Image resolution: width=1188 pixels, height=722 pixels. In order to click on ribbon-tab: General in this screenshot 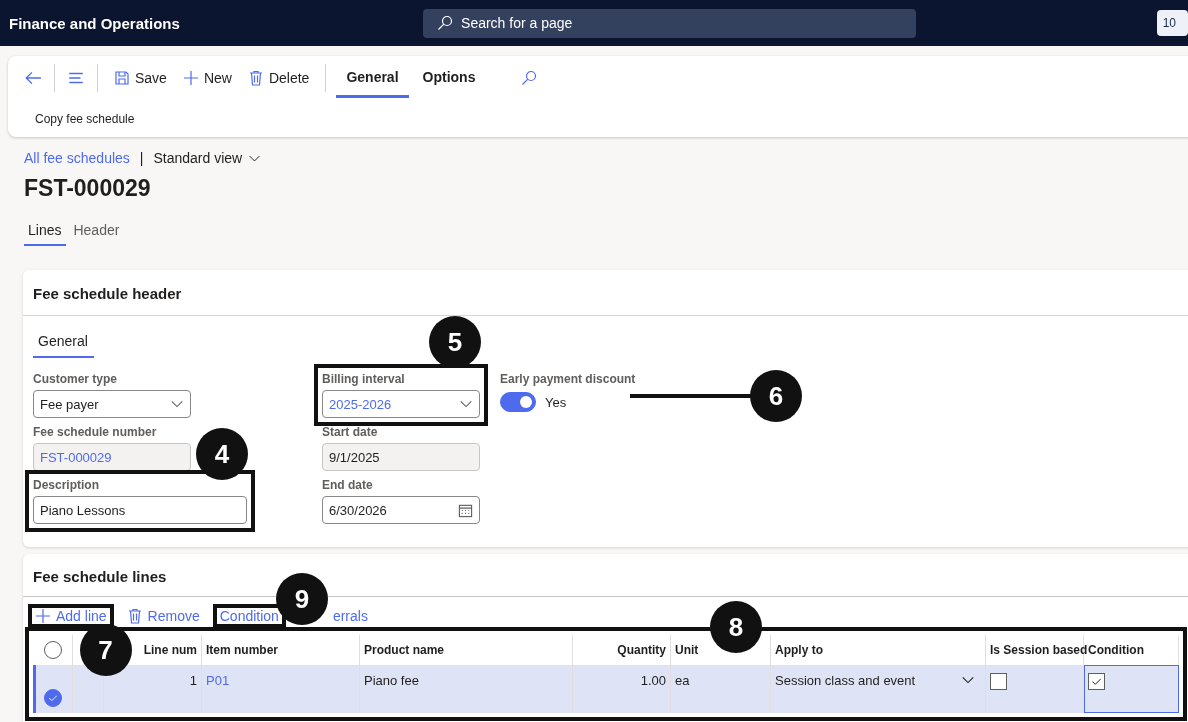, I will do `click(372, 78)`.